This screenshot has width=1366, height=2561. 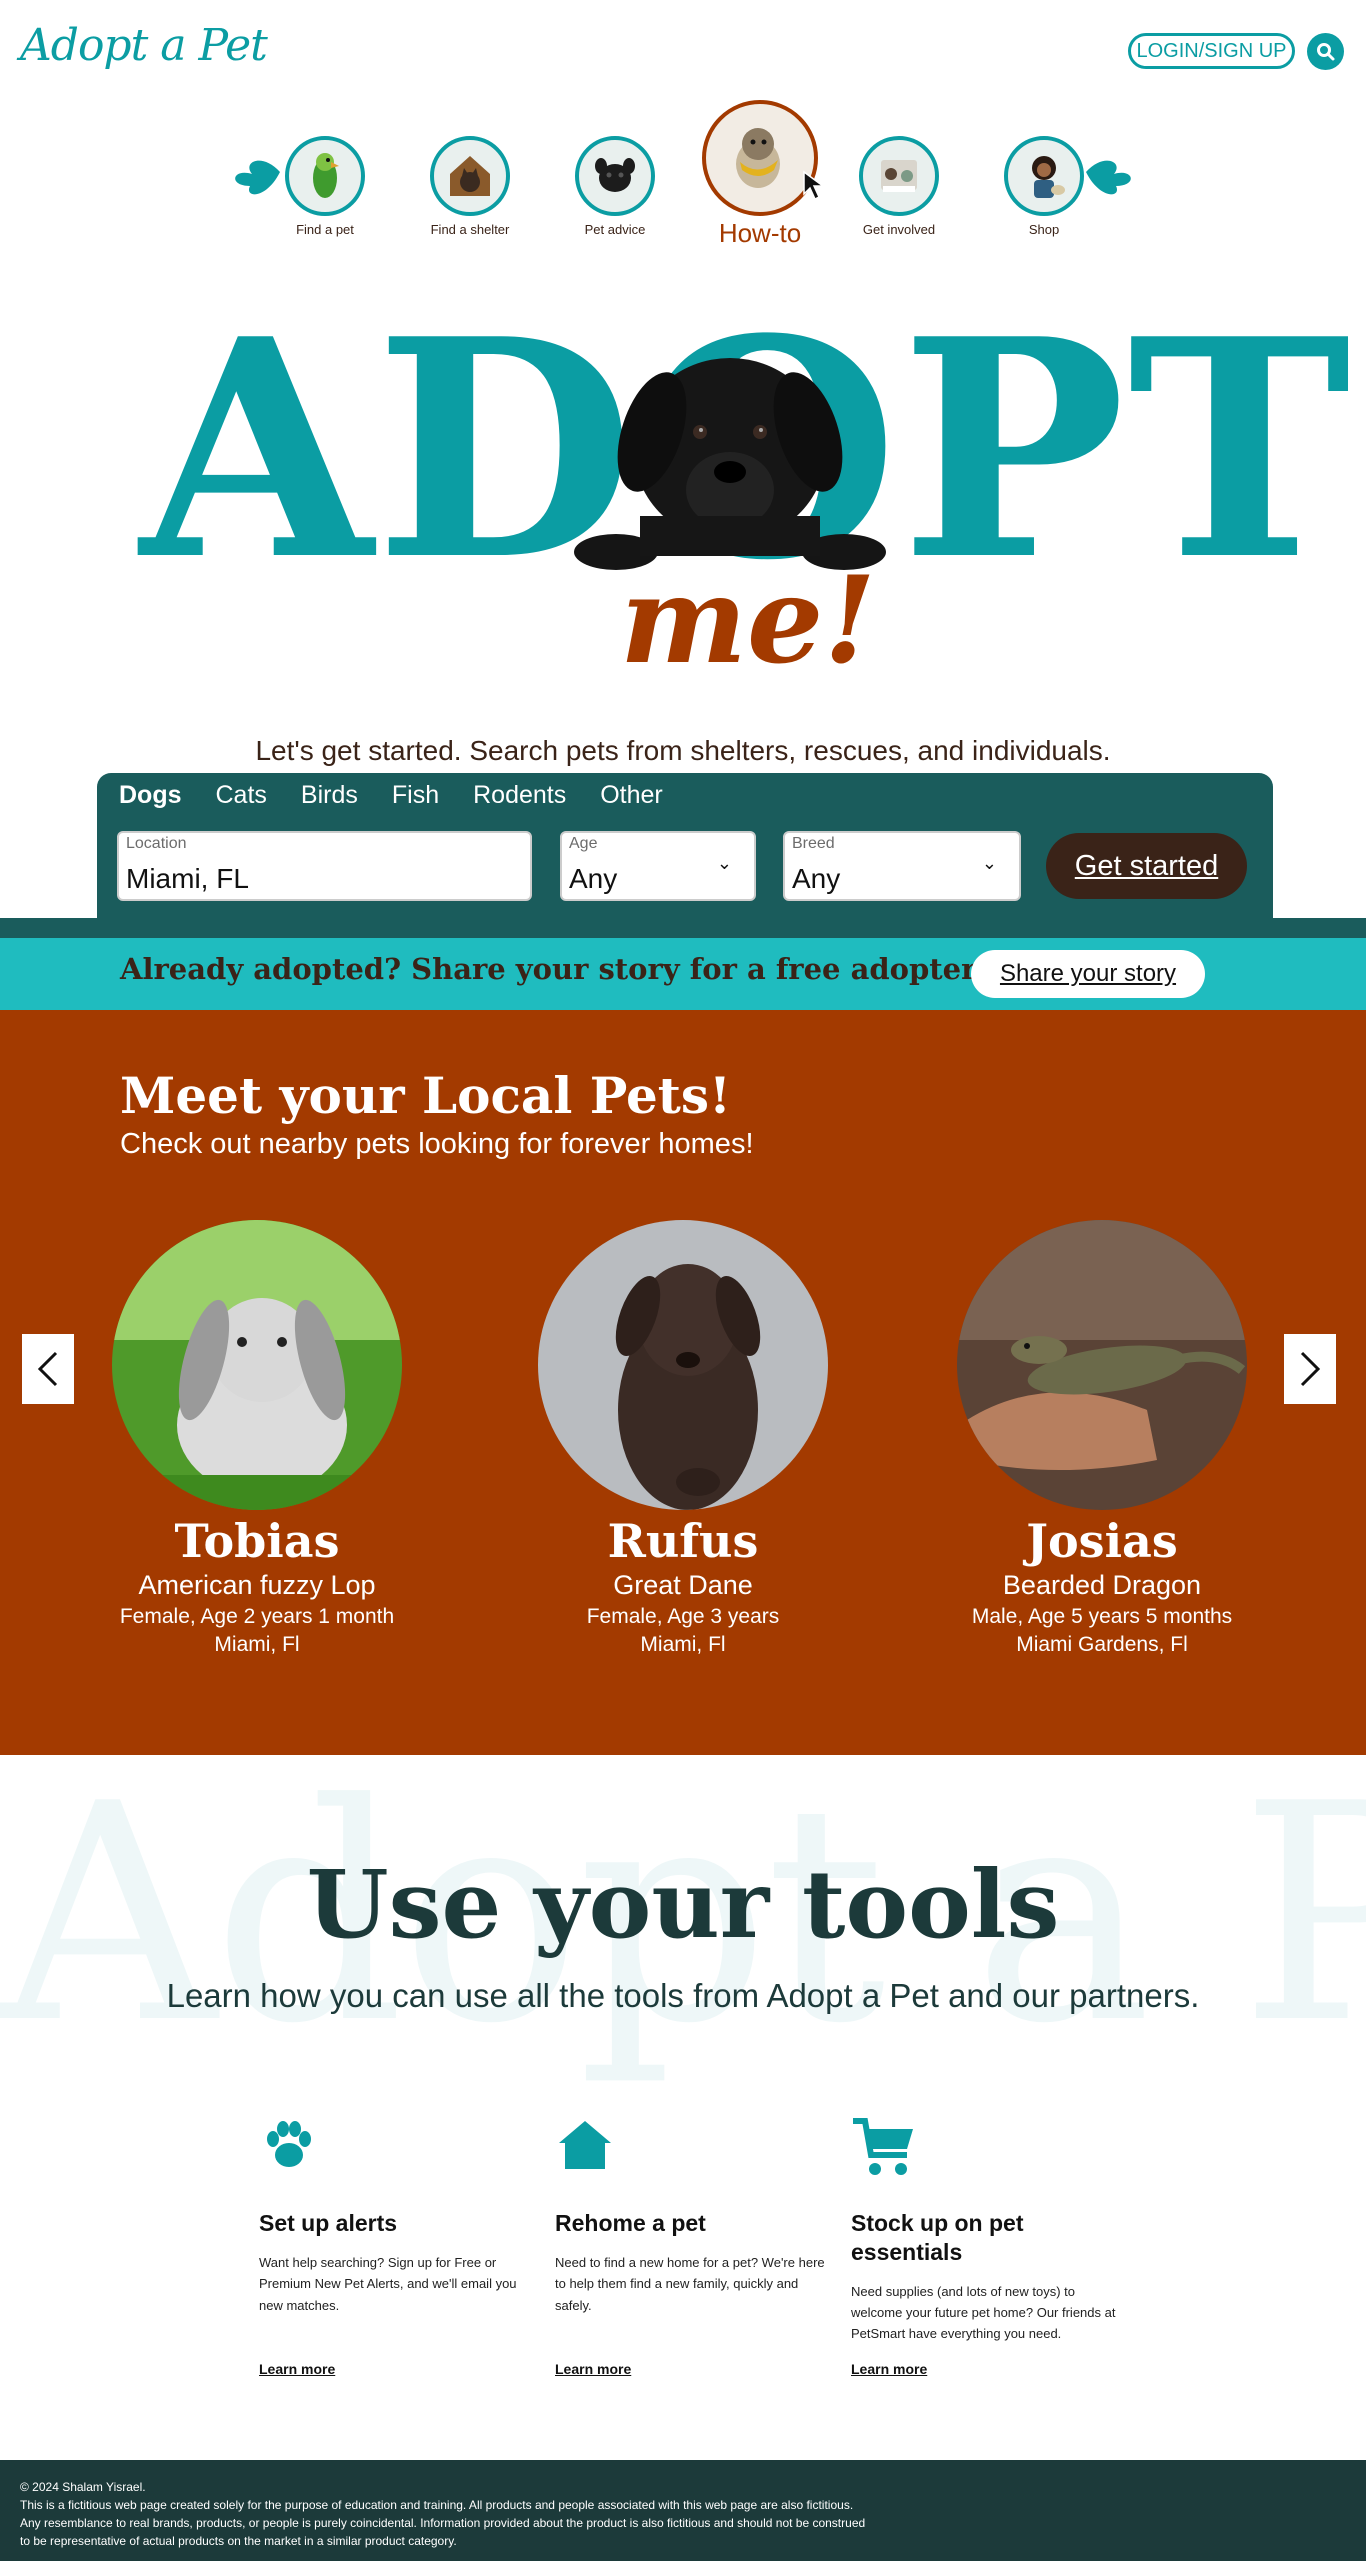 What do you see at coordinates (683, 928) in the screenshot?
I see `divider-strip` at bounding box center [683, 928].